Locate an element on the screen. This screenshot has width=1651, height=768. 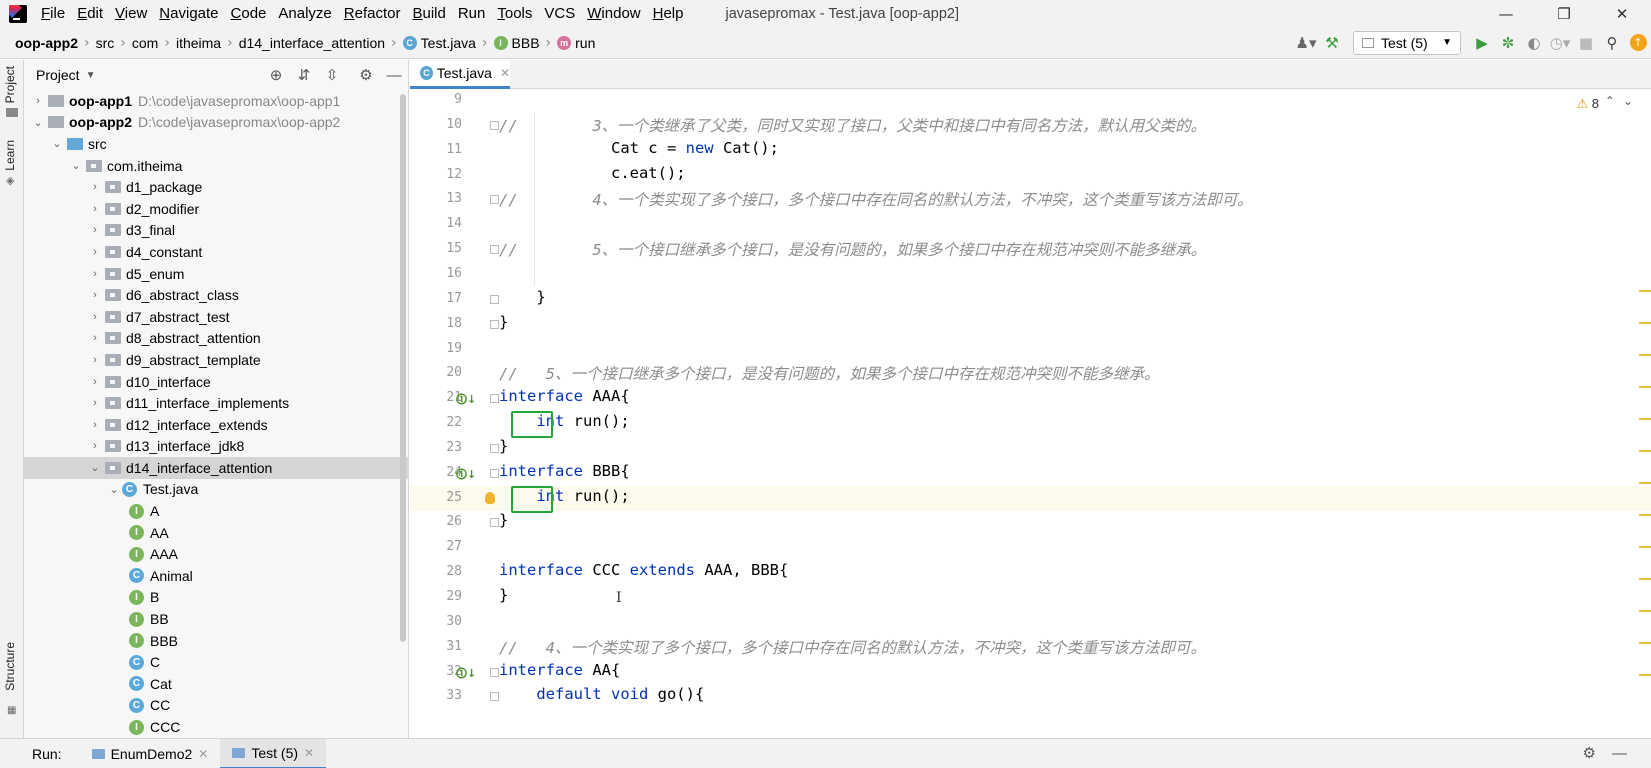
breadcrumb-item: d14_interface_attention is located at coordinates (312, 43).